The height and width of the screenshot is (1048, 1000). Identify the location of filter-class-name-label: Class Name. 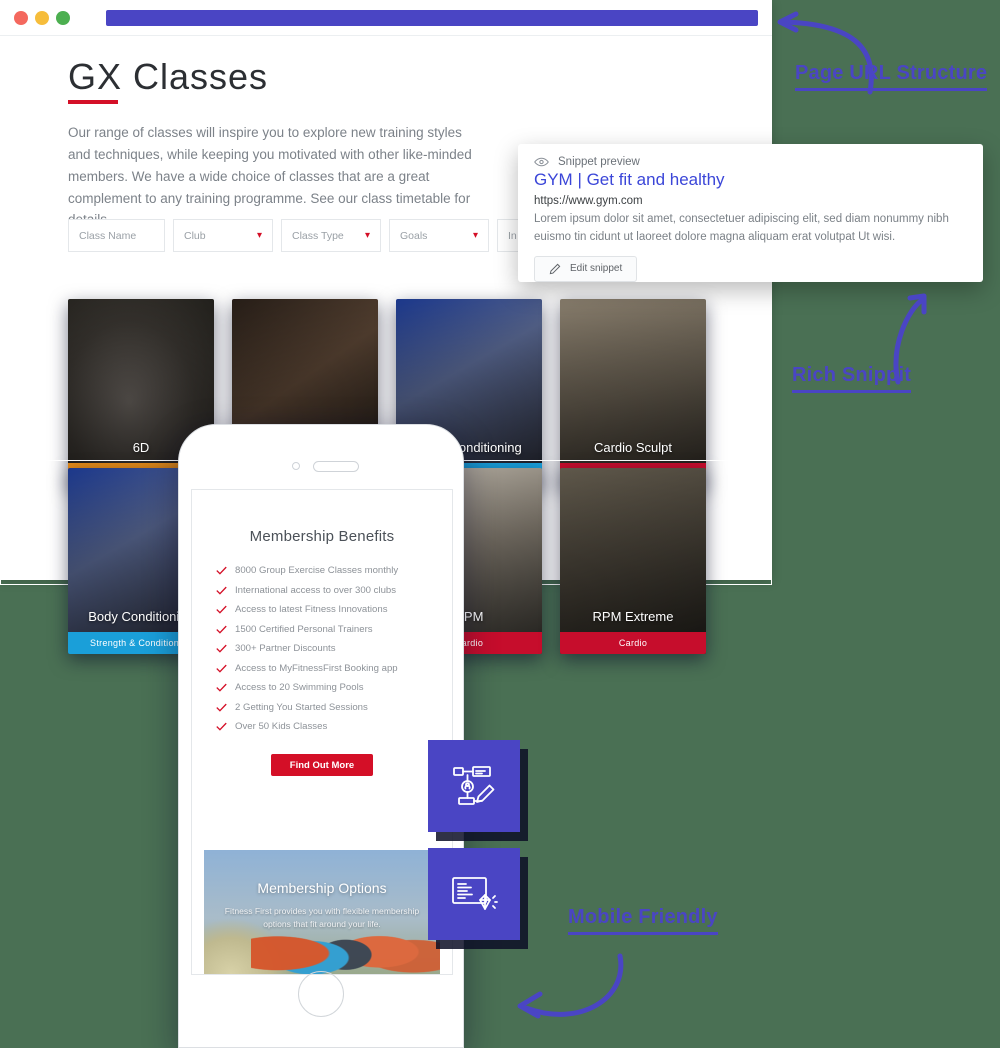
(108, 235).